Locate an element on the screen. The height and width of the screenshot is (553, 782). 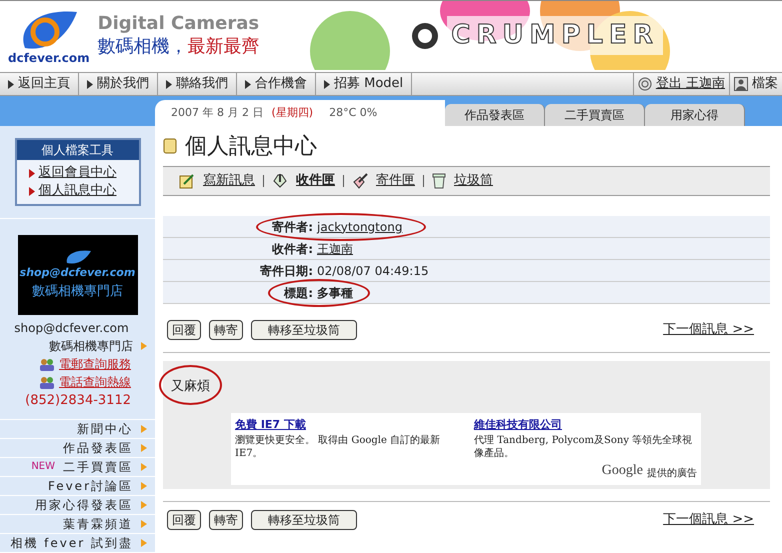
page-title: 個人訊息中心 is located at coordinates (251, 146).